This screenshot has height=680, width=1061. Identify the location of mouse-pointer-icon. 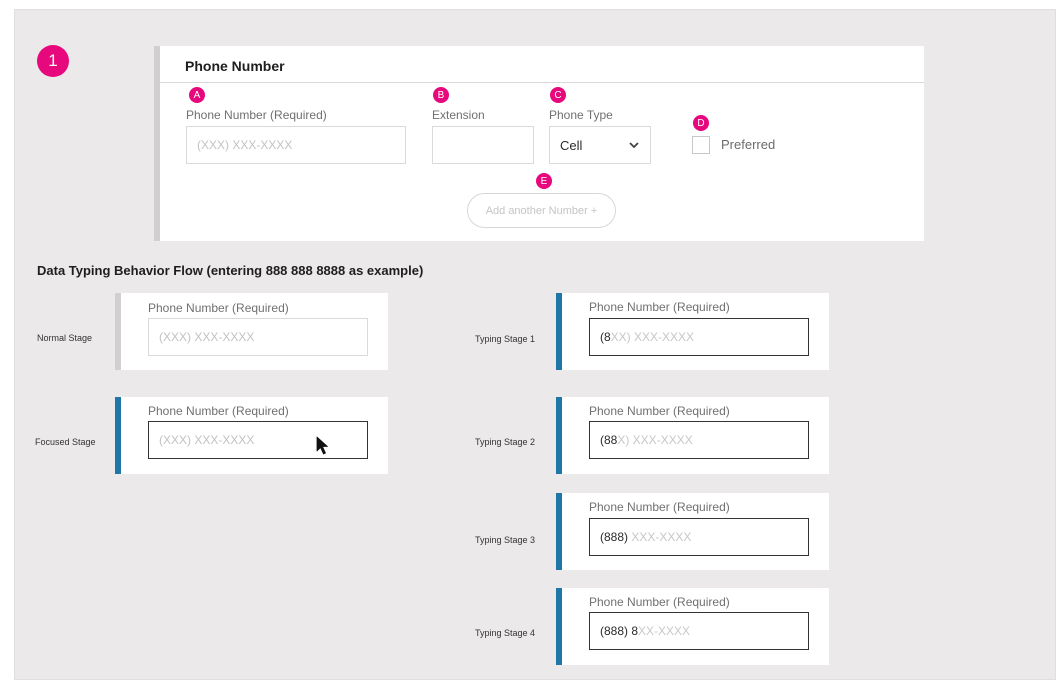
(323, 446).